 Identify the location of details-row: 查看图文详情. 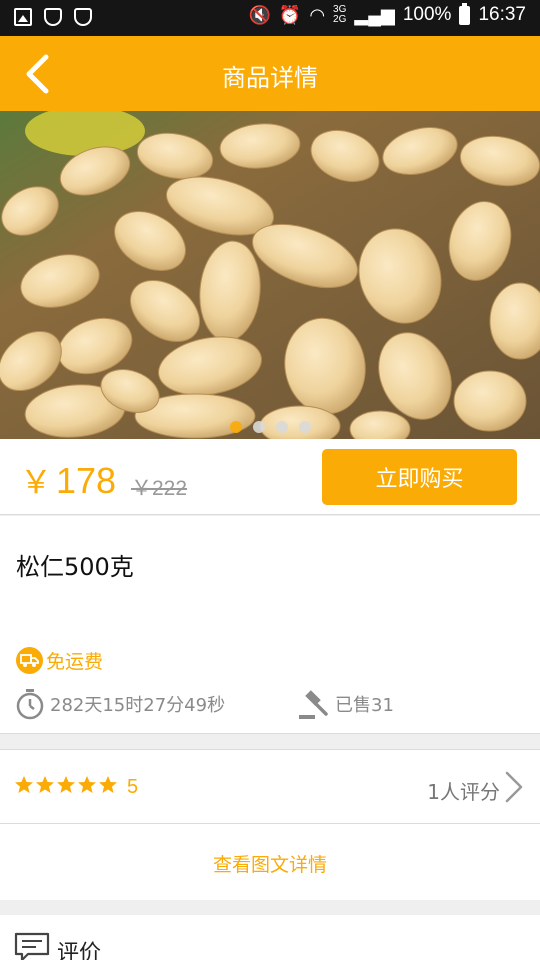
(270, 862).